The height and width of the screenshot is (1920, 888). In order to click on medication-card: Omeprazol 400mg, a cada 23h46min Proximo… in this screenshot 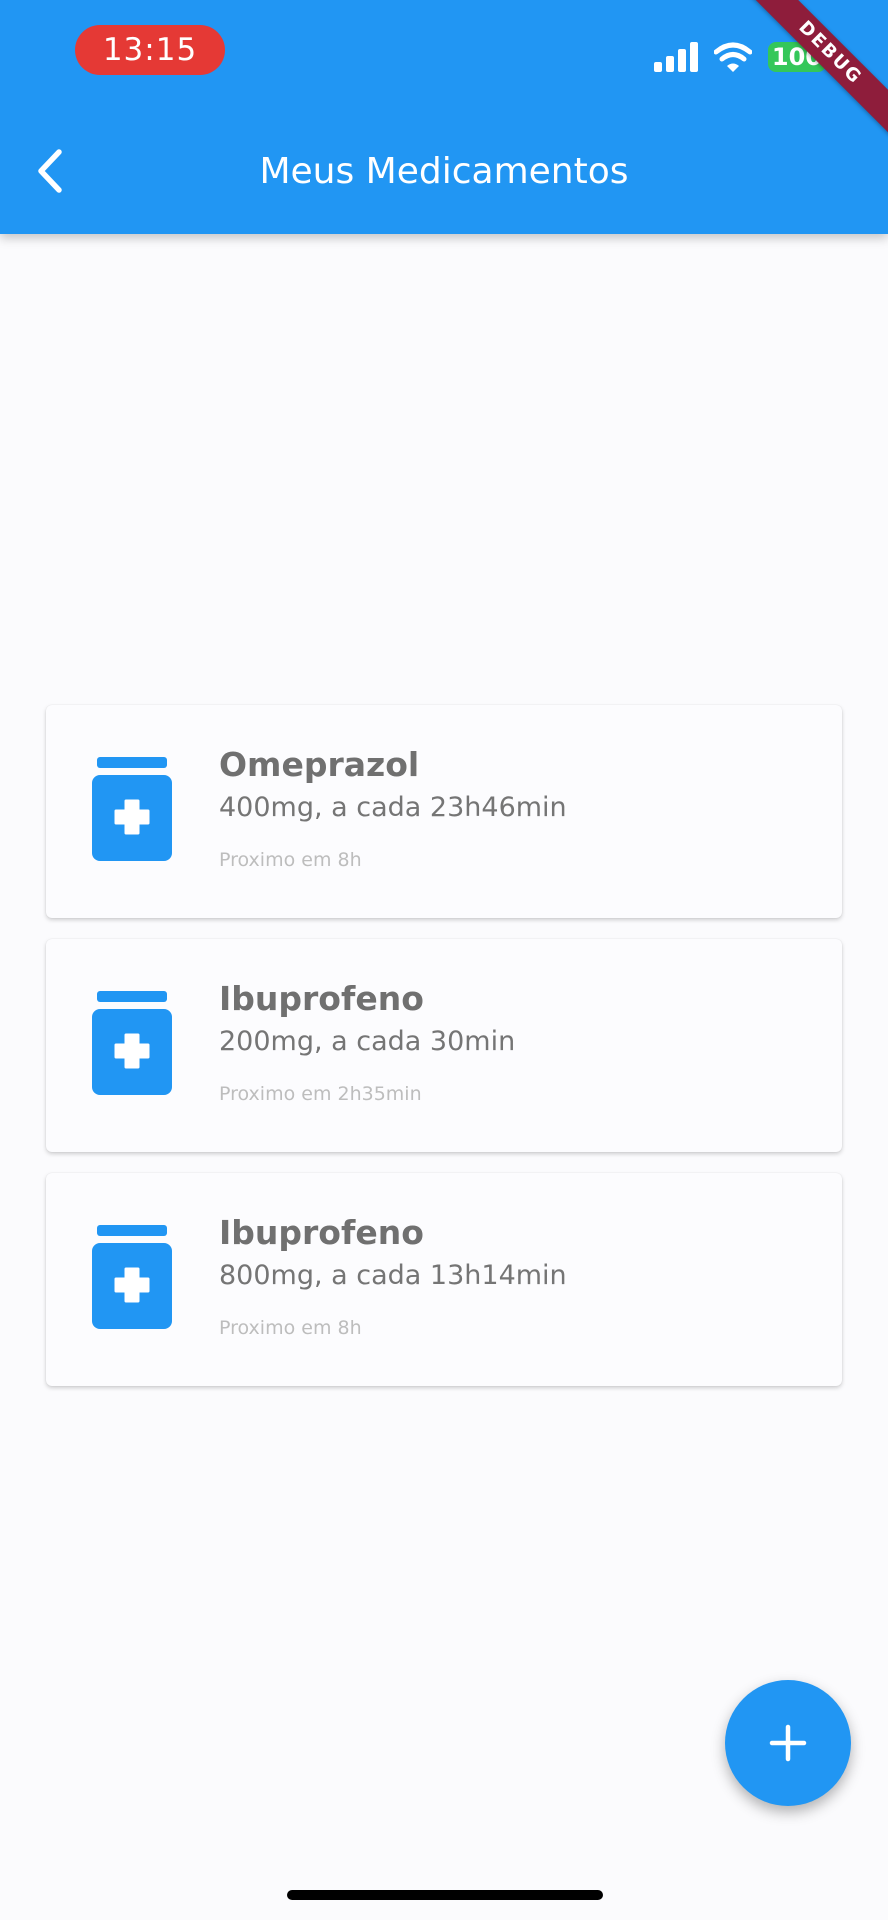, I will do `click(444, 811)`.